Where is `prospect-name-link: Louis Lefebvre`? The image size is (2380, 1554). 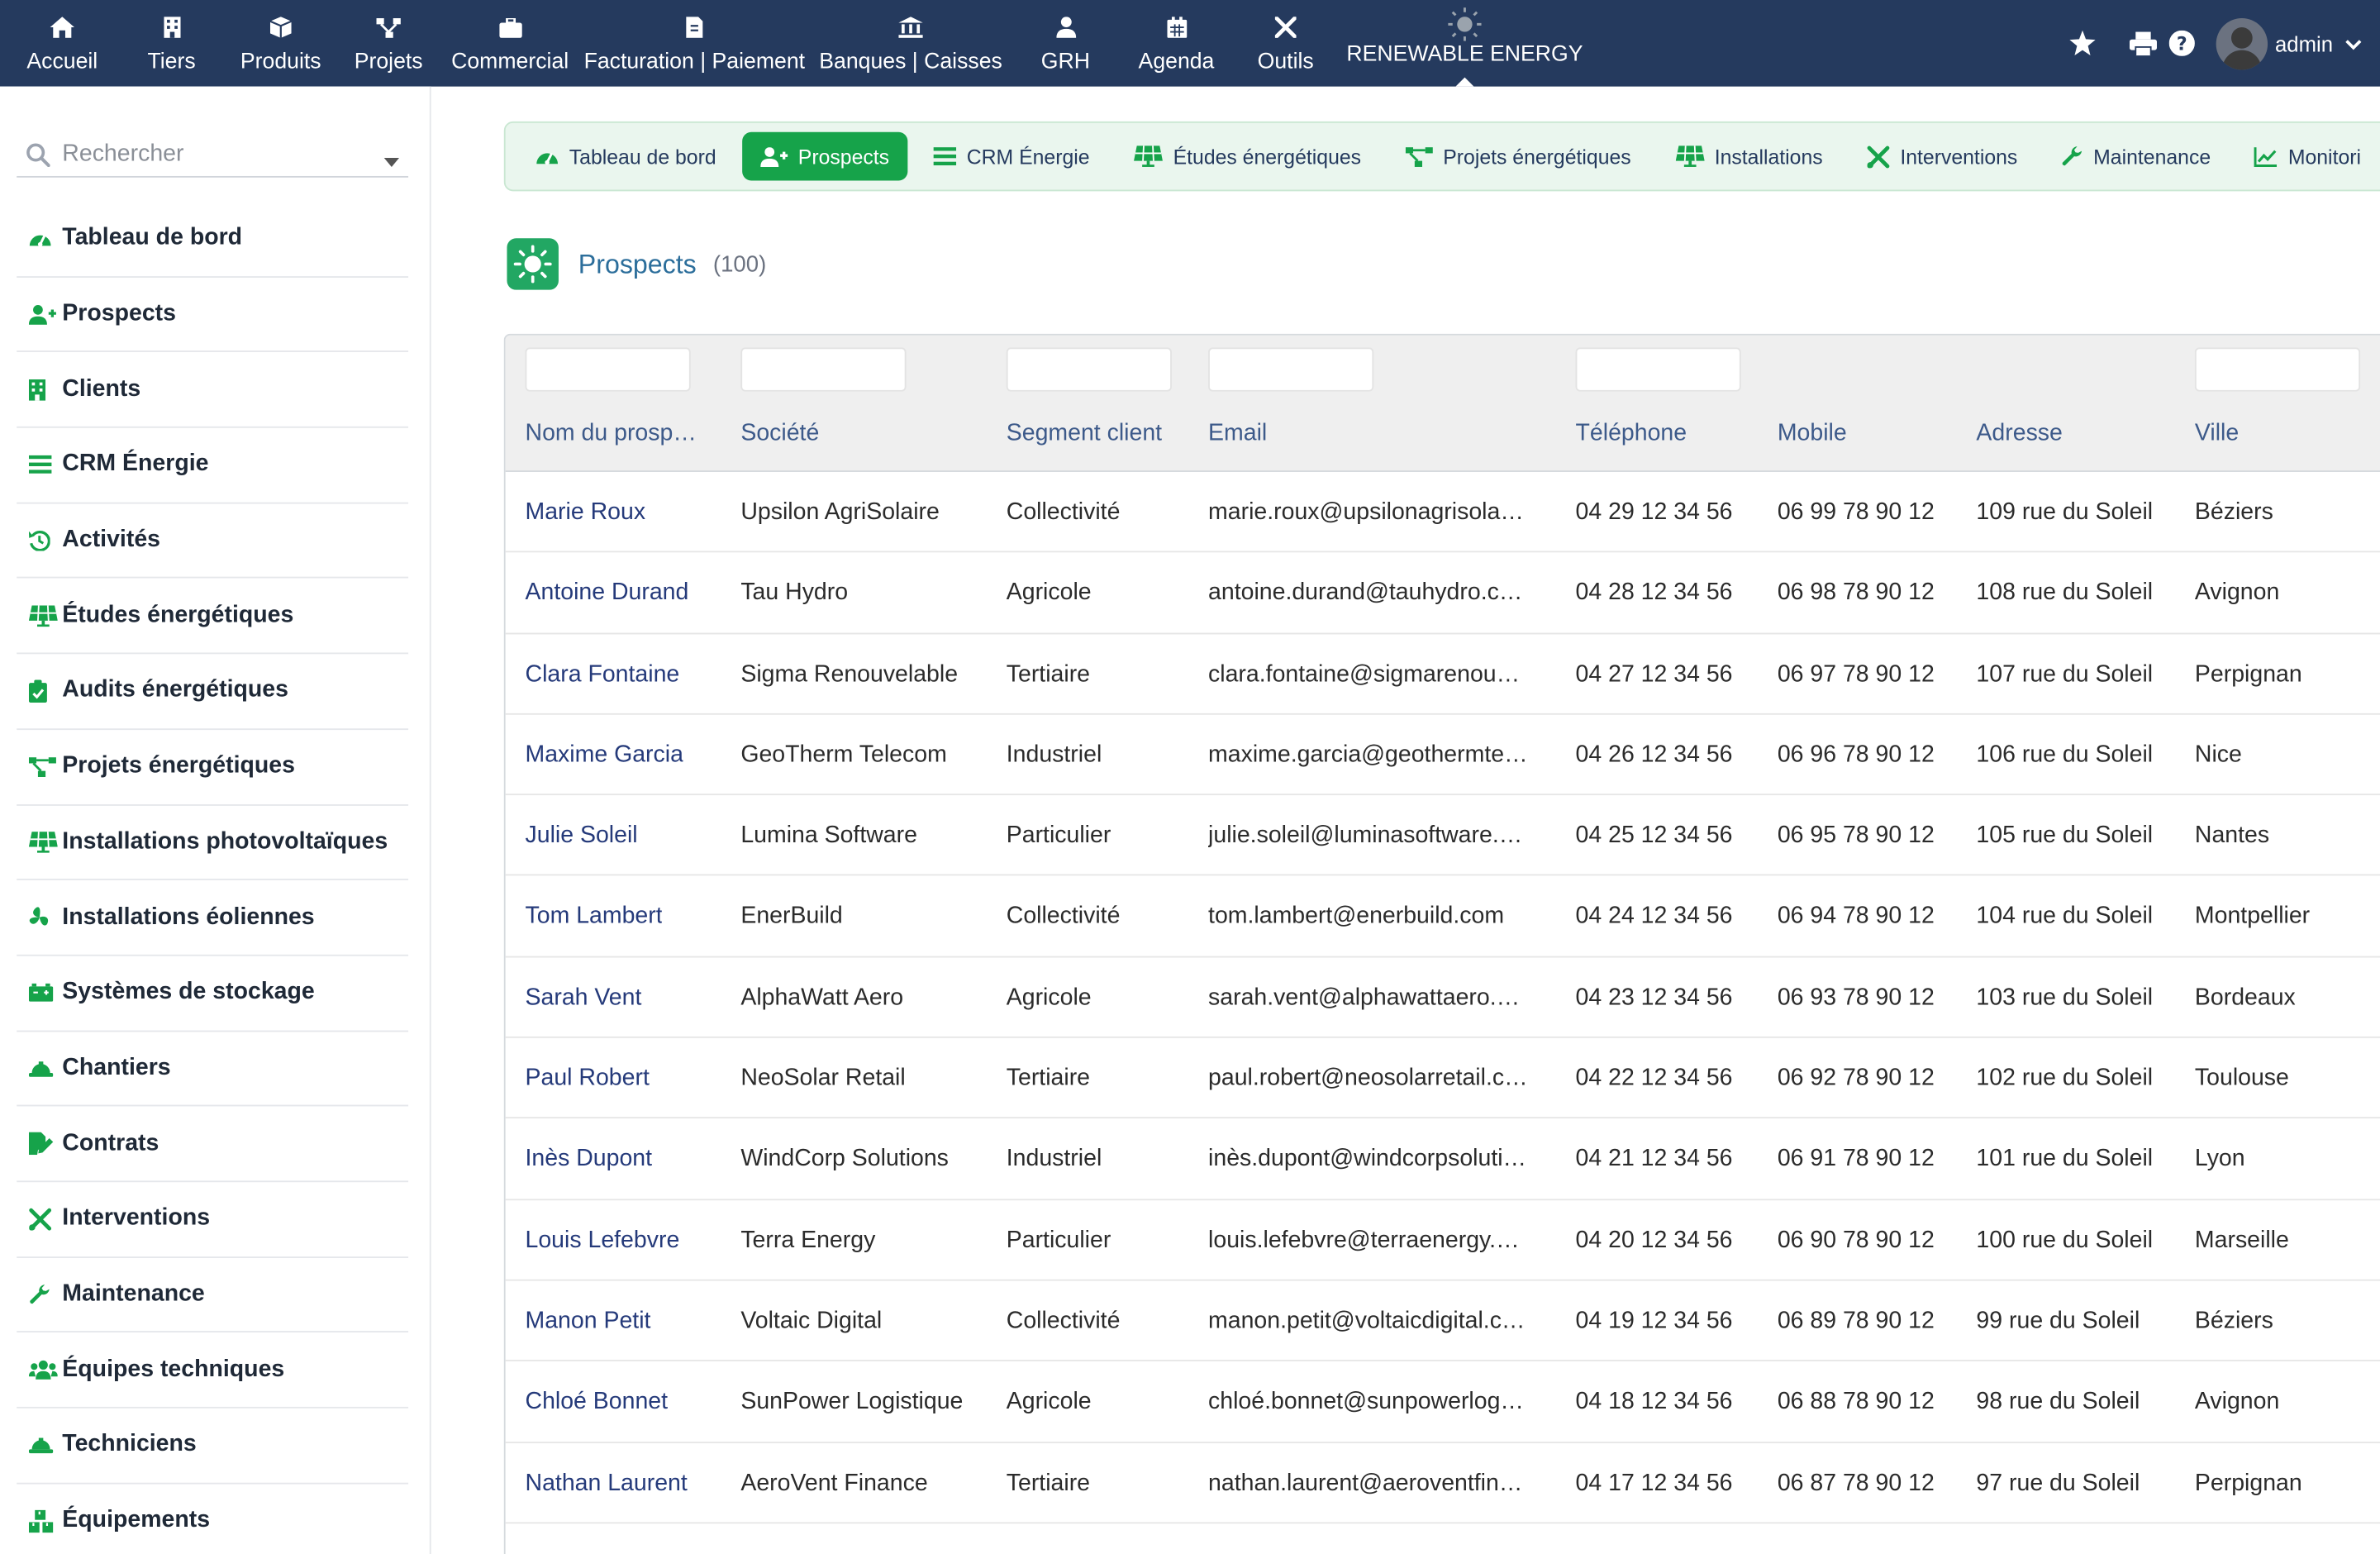 prospect-name-link: Louis Lefebvre is located at coordinates (603, 1241).